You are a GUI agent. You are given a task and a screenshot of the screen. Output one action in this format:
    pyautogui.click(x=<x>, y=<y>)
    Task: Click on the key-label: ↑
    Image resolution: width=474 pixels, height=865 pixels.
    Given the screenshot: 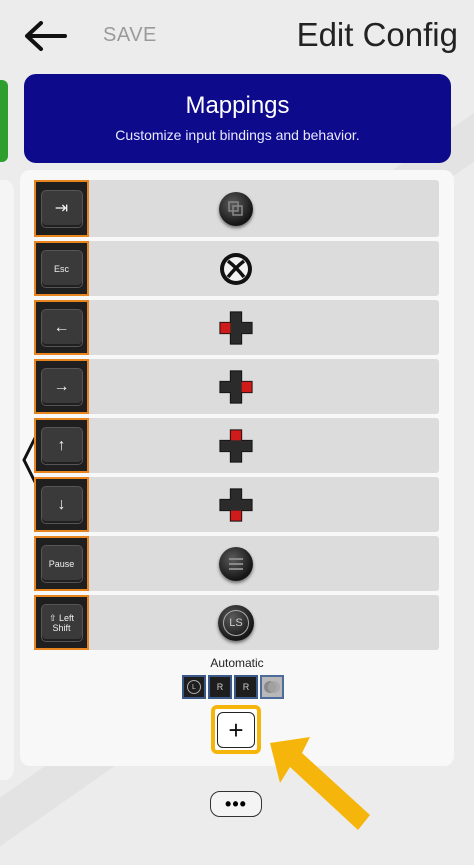 What is the action you would take?
    pyautogui.click(x=61, y=445)
    